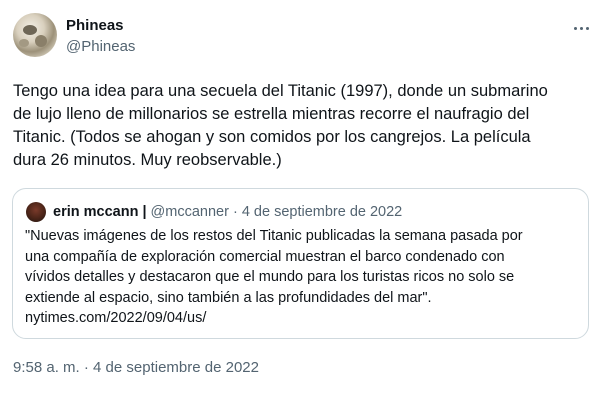 This screenshot has width=603, height=408. I want to click on avatar, so click(35, 35).